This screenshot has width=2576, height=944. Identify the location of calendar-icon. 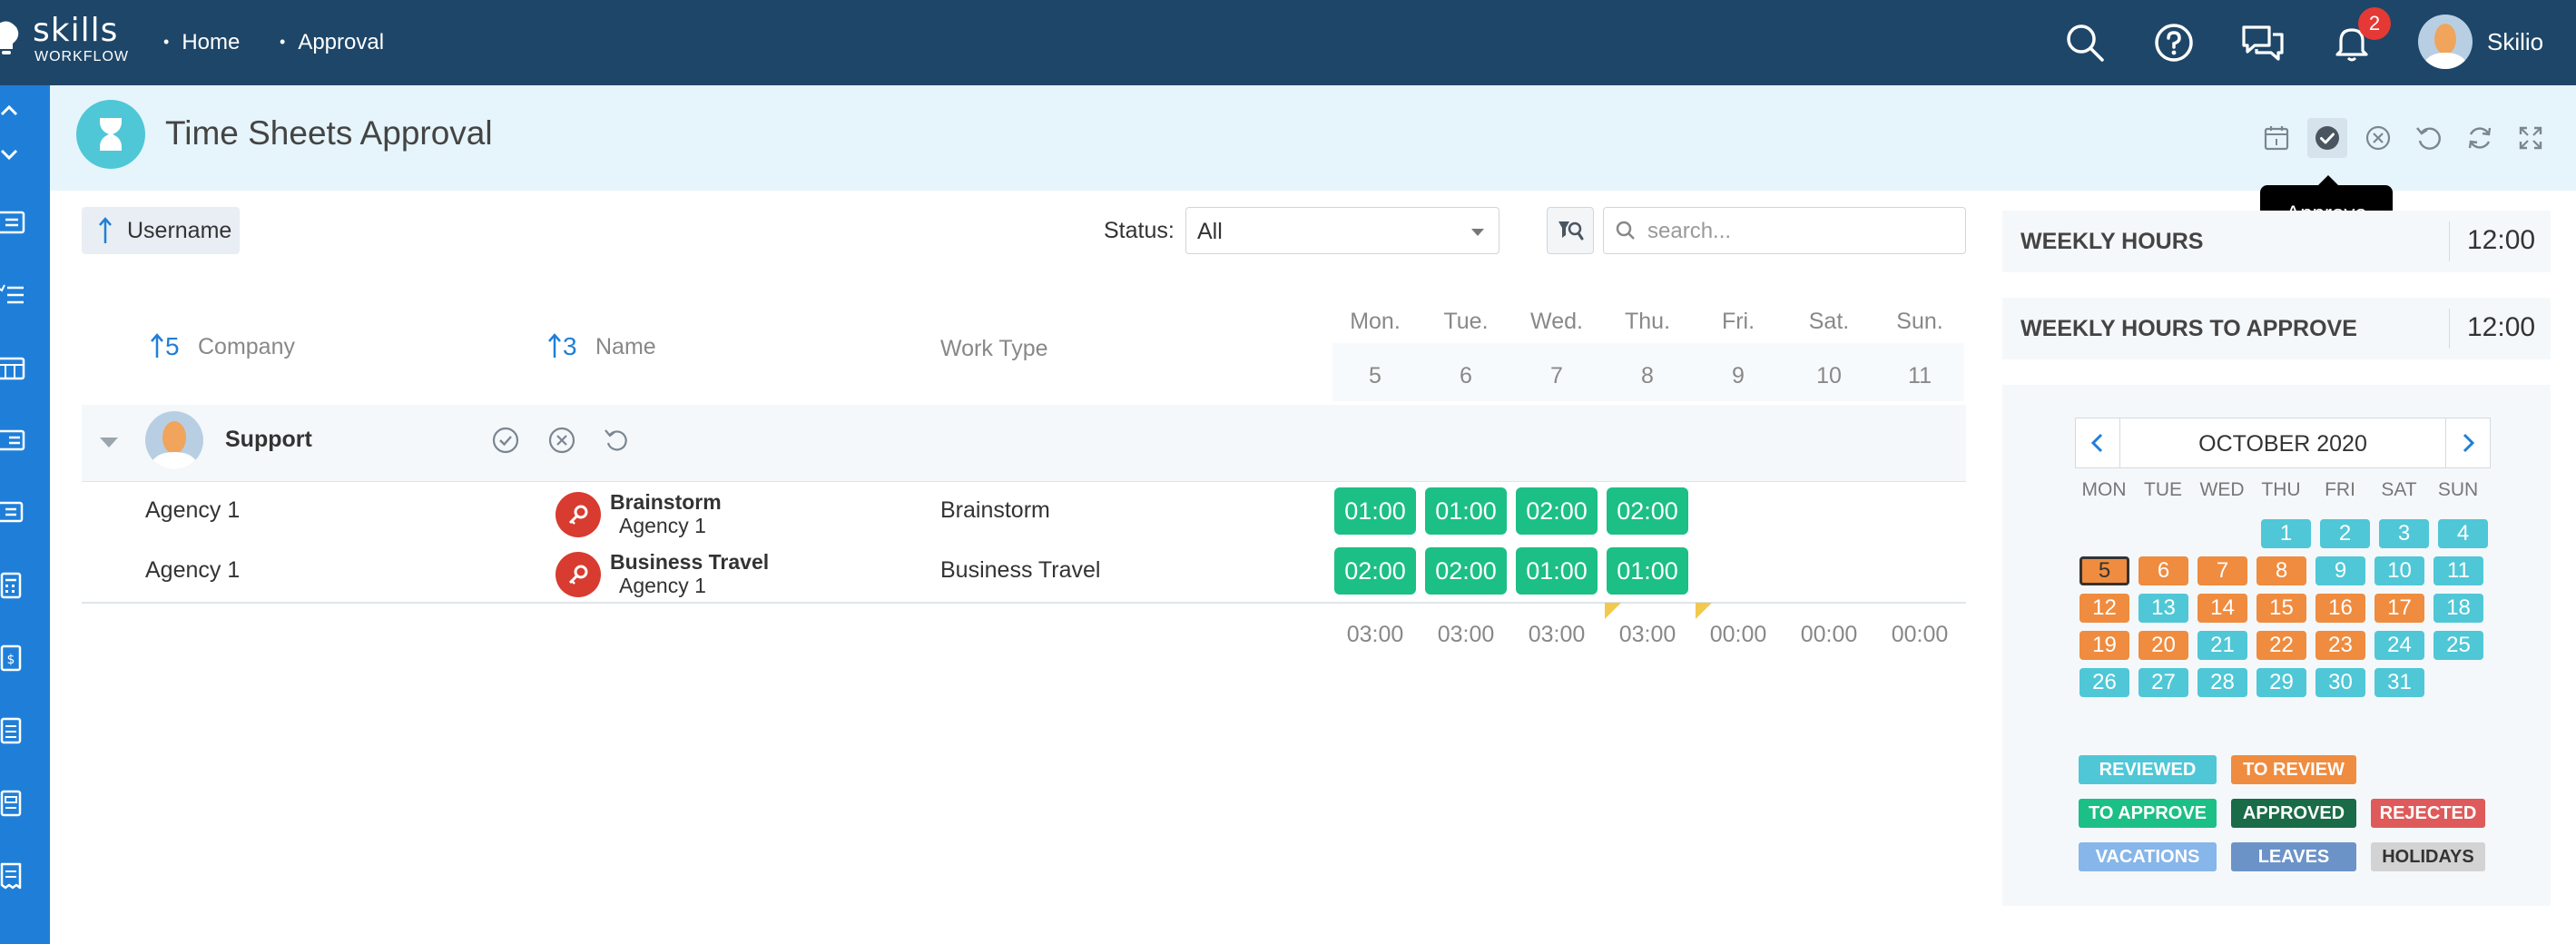
(2276, 138).